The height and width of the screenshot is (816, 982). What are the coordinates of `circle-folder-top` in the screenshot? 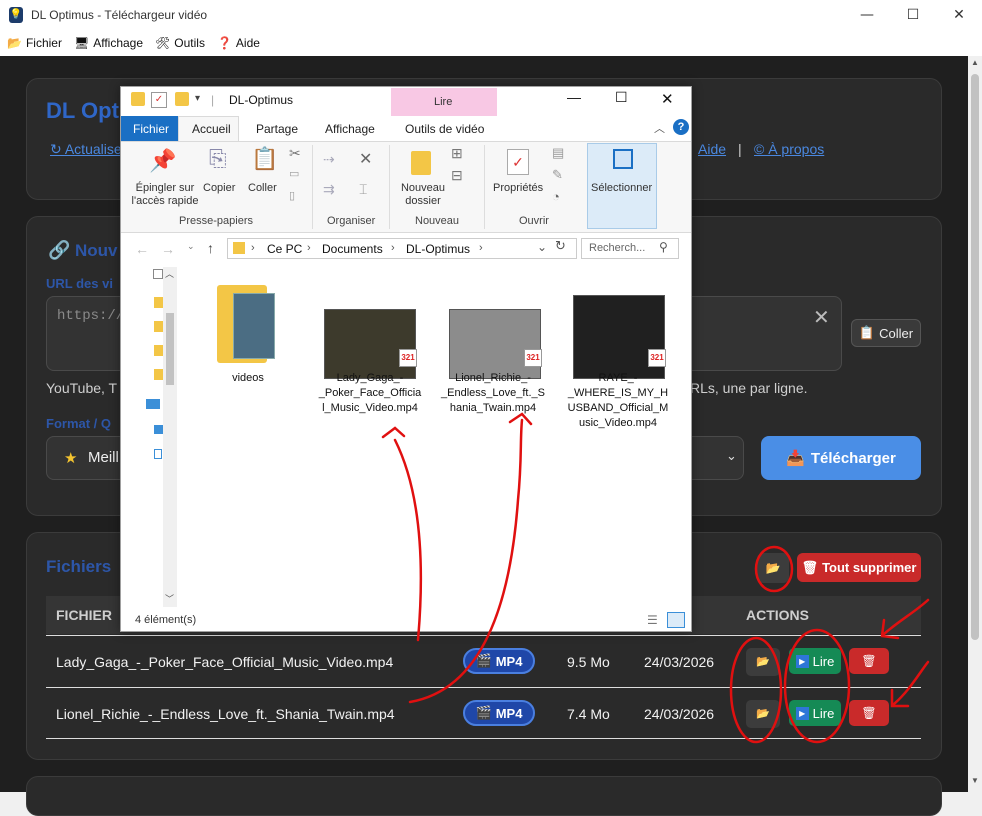 It's located at (774, 569).